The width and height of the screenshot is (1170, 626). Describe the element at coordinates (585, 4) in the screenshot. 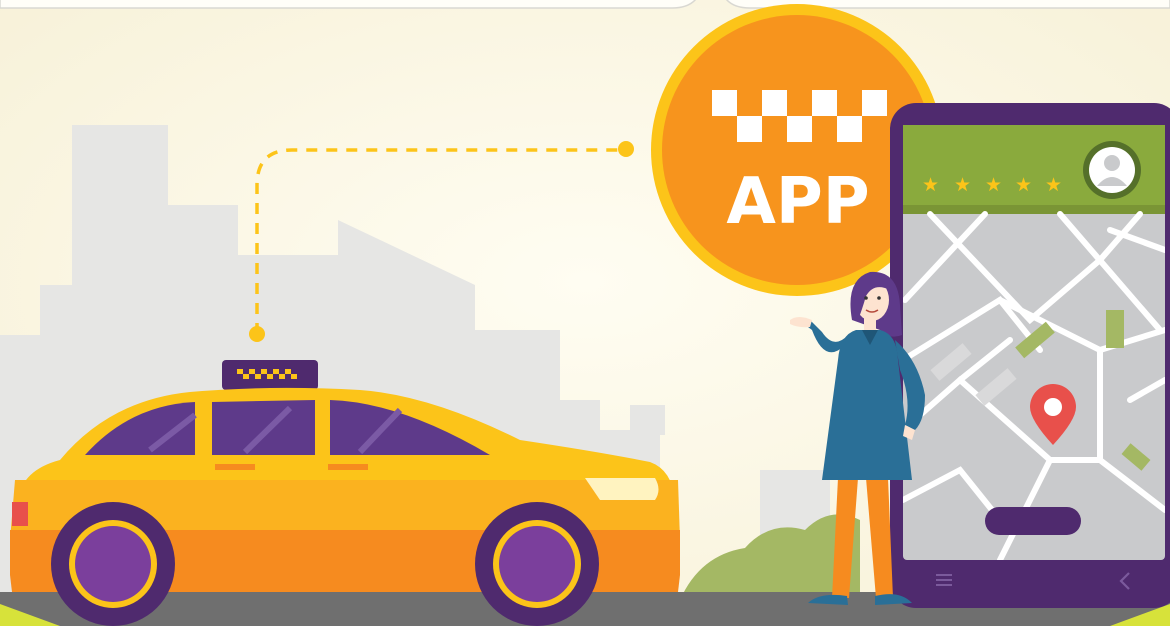

I see `top-panels` at that location.